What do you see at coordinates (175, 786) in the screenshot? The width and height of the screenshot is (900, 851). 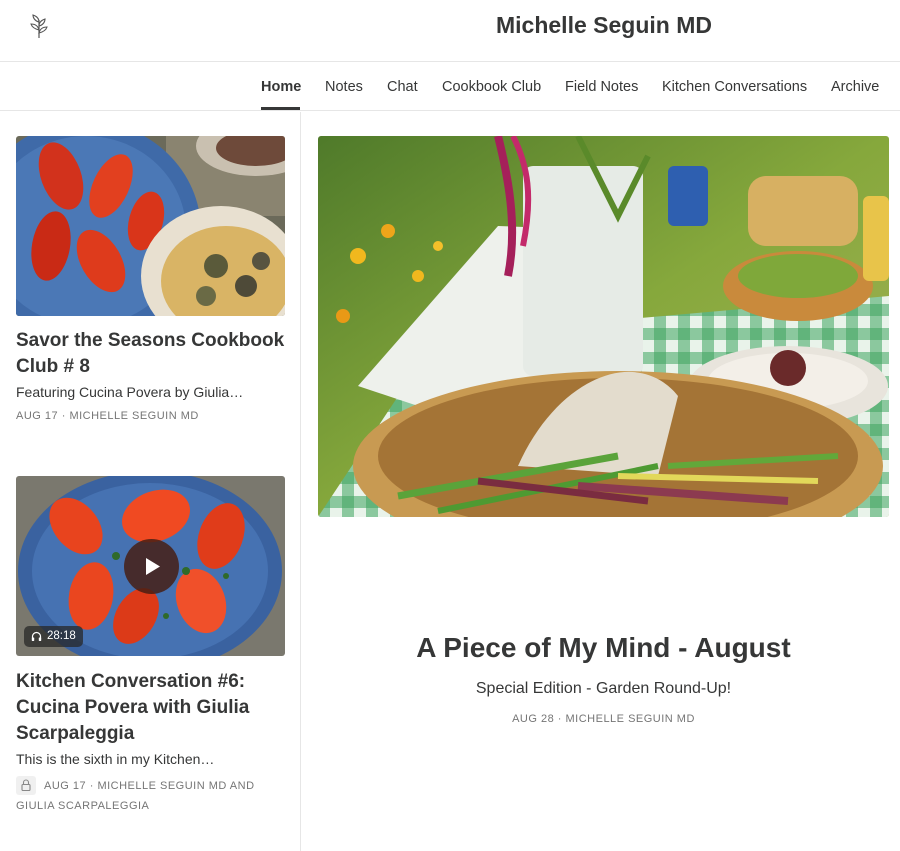 I see `podcast-author: MICHELLE SEGUIN MD AND` at bounding box center [175, 786].